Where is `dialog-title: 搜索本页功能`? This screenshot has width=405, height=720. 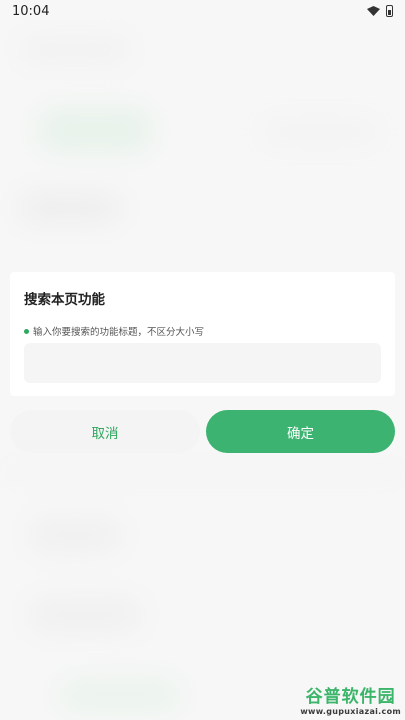
dialog-title: 搜索本页功能 is located at coordinates (64, 300).